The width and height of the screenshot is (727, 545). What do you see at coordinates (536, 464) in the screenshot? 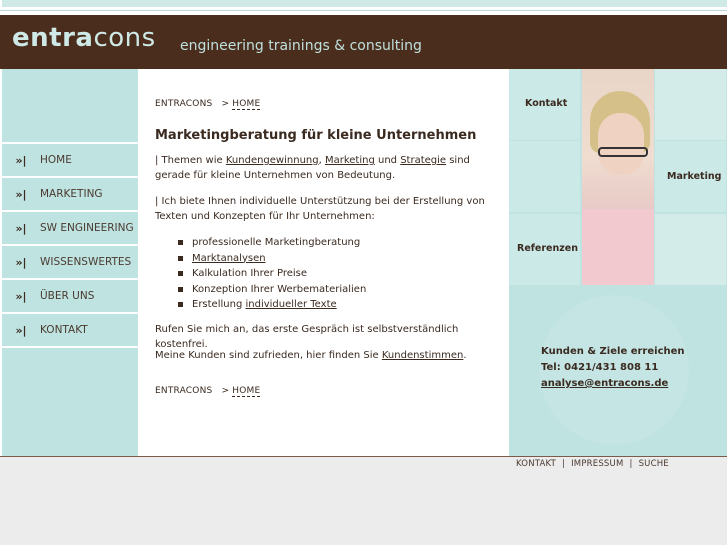
I see `footer-link-kontakt: KONTAKT` at bounding box center [536, 464].